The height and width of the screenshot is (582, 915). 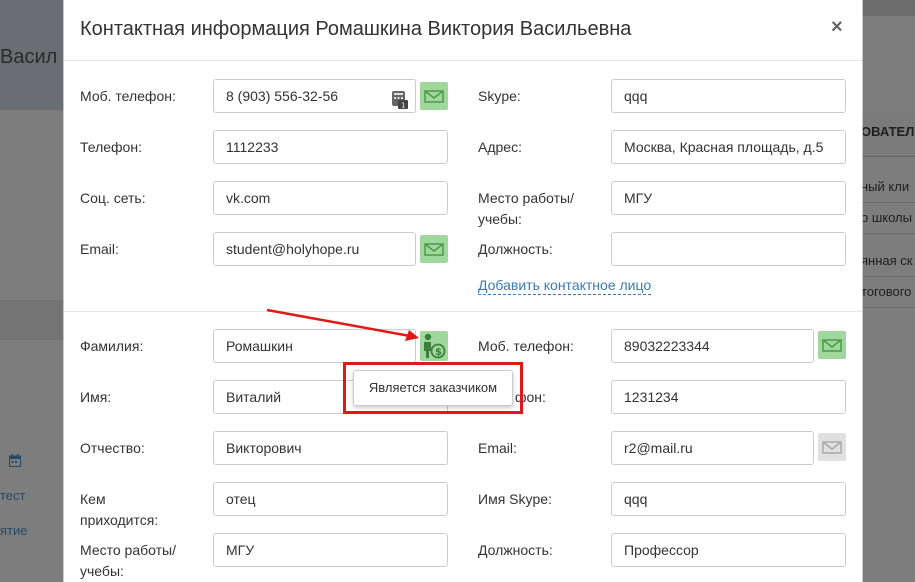 What do you see at coordinates (342, 324) in the screenshot?
I see `annotation-arrow` at bounding box center [342, 324].